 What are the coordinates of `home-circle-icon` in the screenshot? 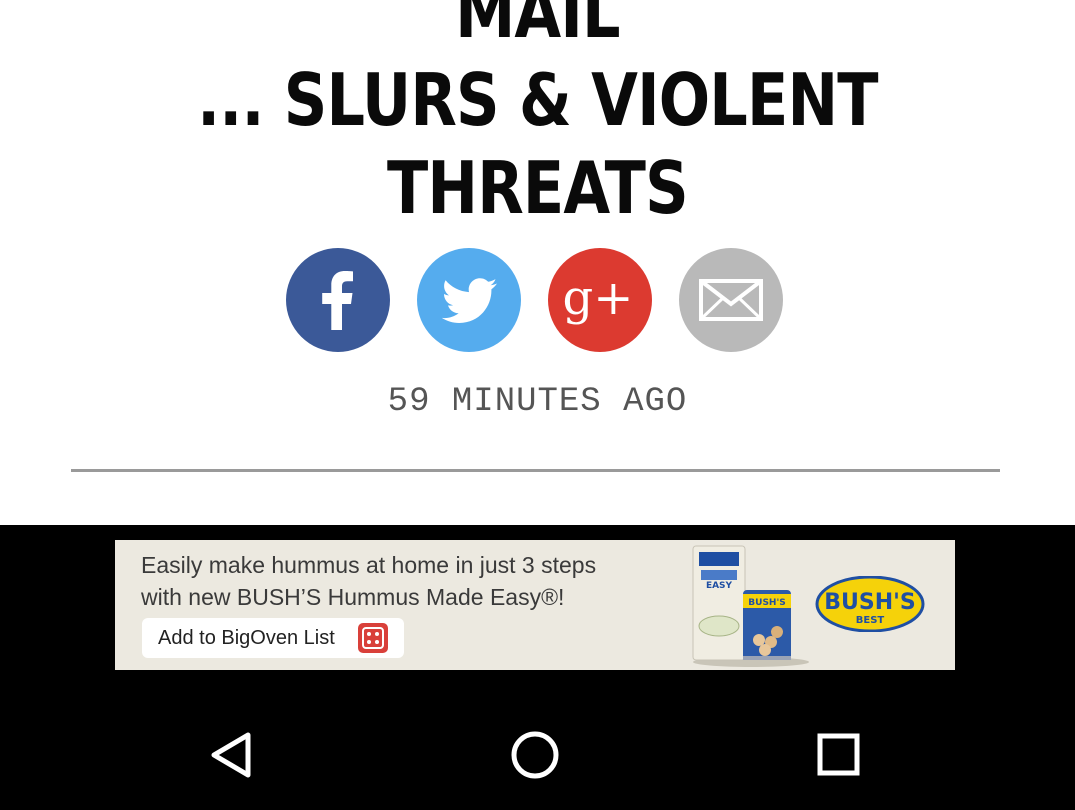 It's located at (535, 755).